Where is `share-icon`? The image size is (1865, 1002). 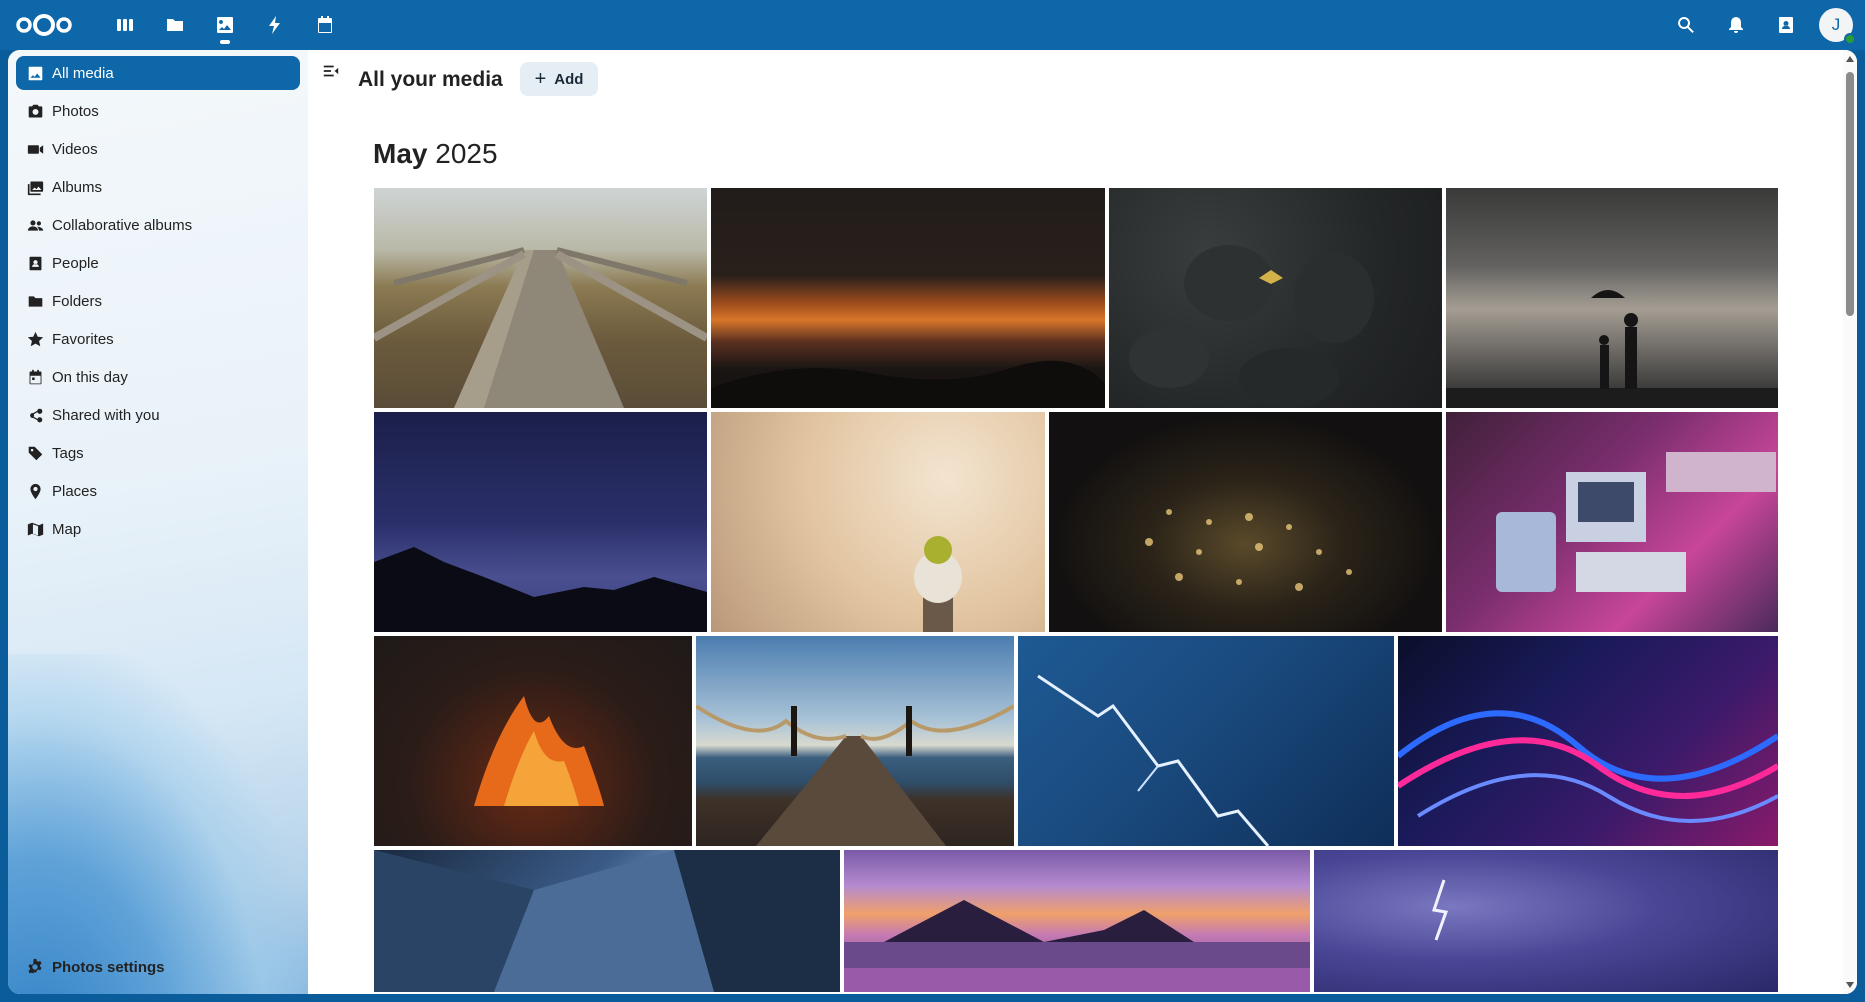 share-icon is located at coordinates (35, 415).